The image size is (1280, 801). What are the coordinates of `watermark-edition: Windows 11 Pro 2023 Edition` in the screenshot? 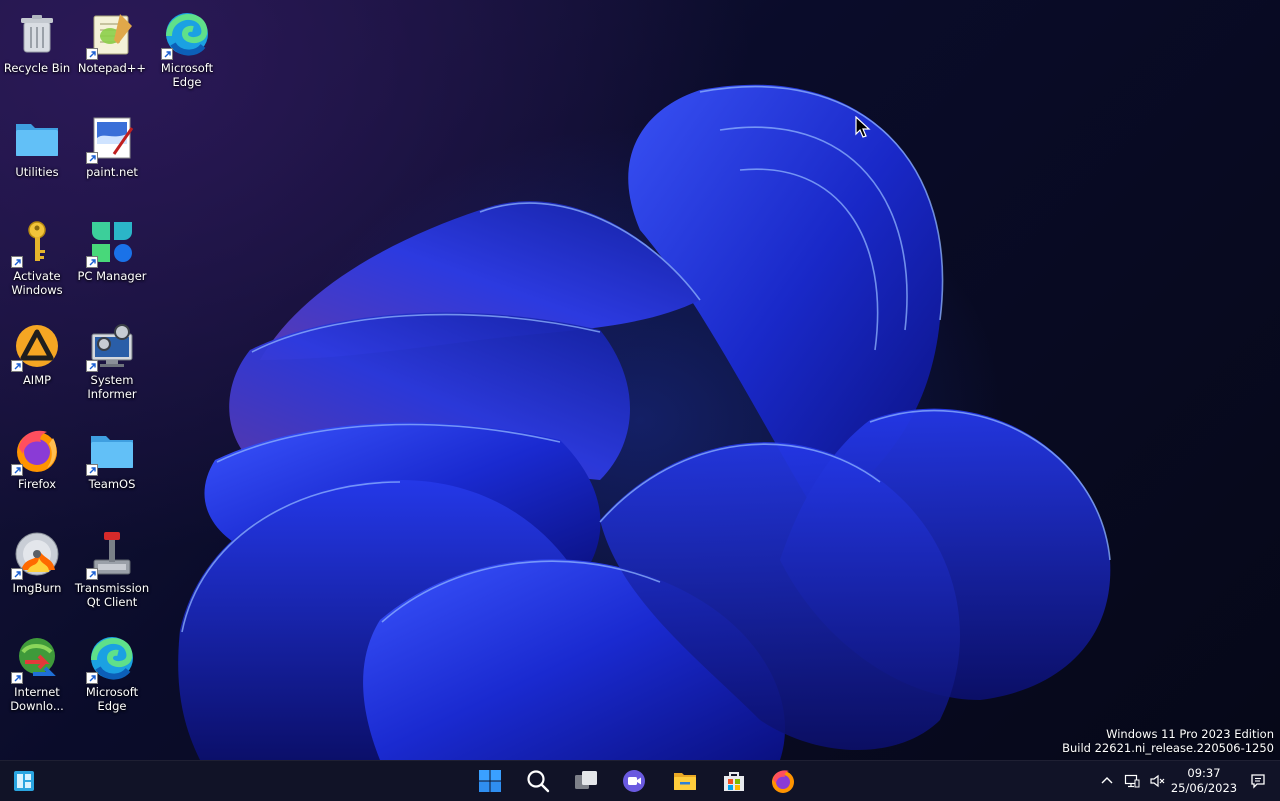 It's located at (1190, 734).